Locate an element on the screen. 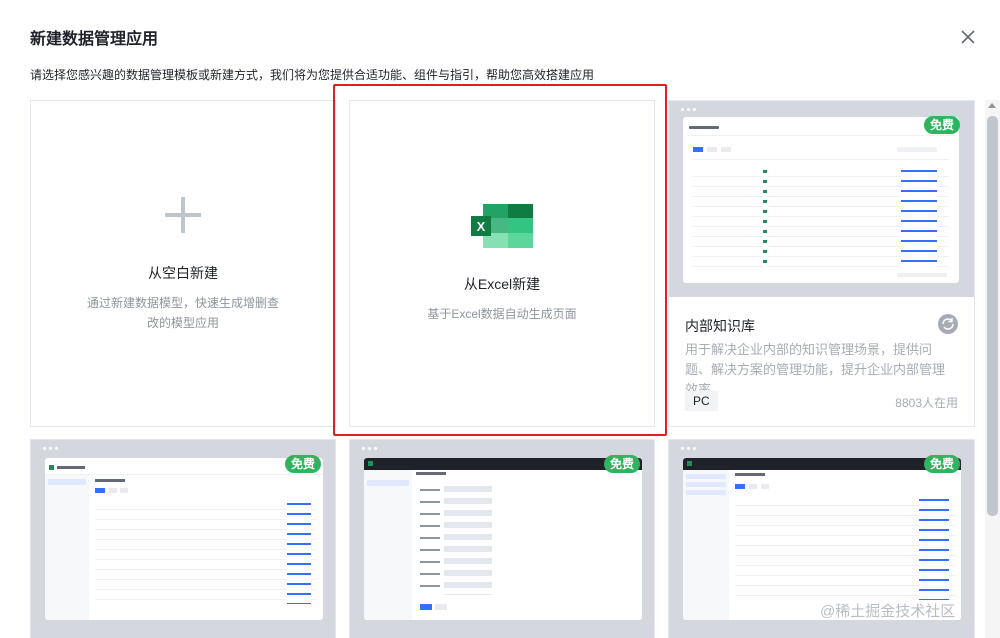  knowledge-preview: 免费 is located at coordinates (821, 199).